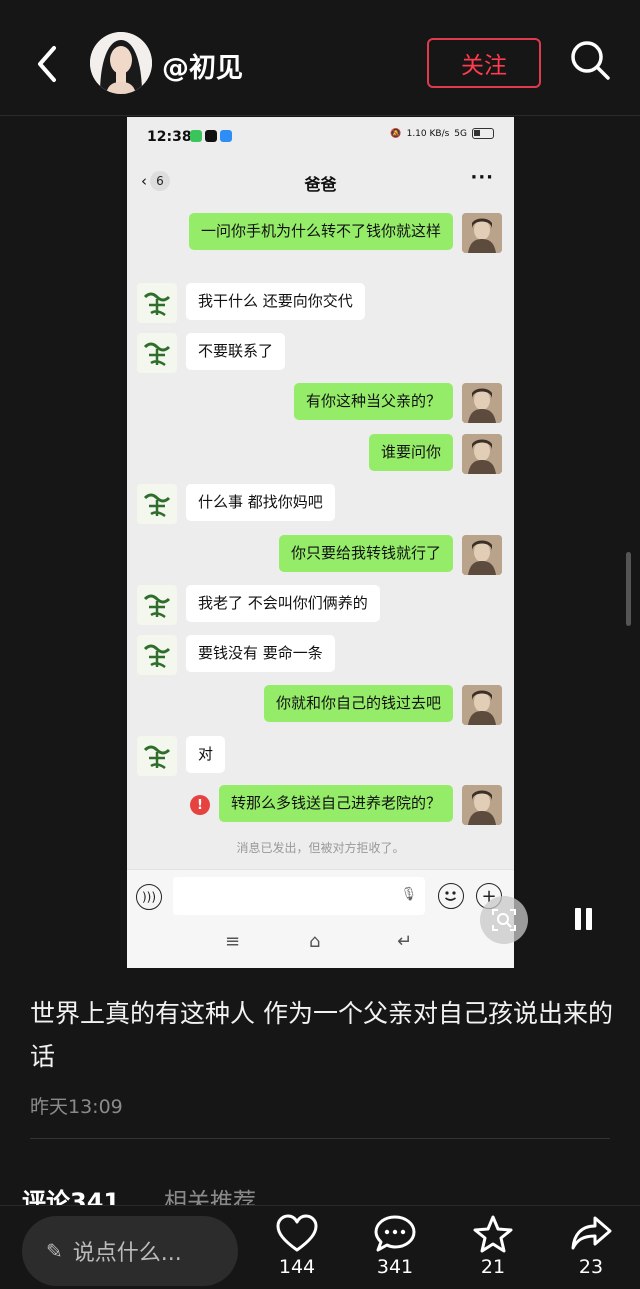 The image size is (640, 1289). I want to click on message-bubble: 你只要给我转钱就行了, so click(365, 553).